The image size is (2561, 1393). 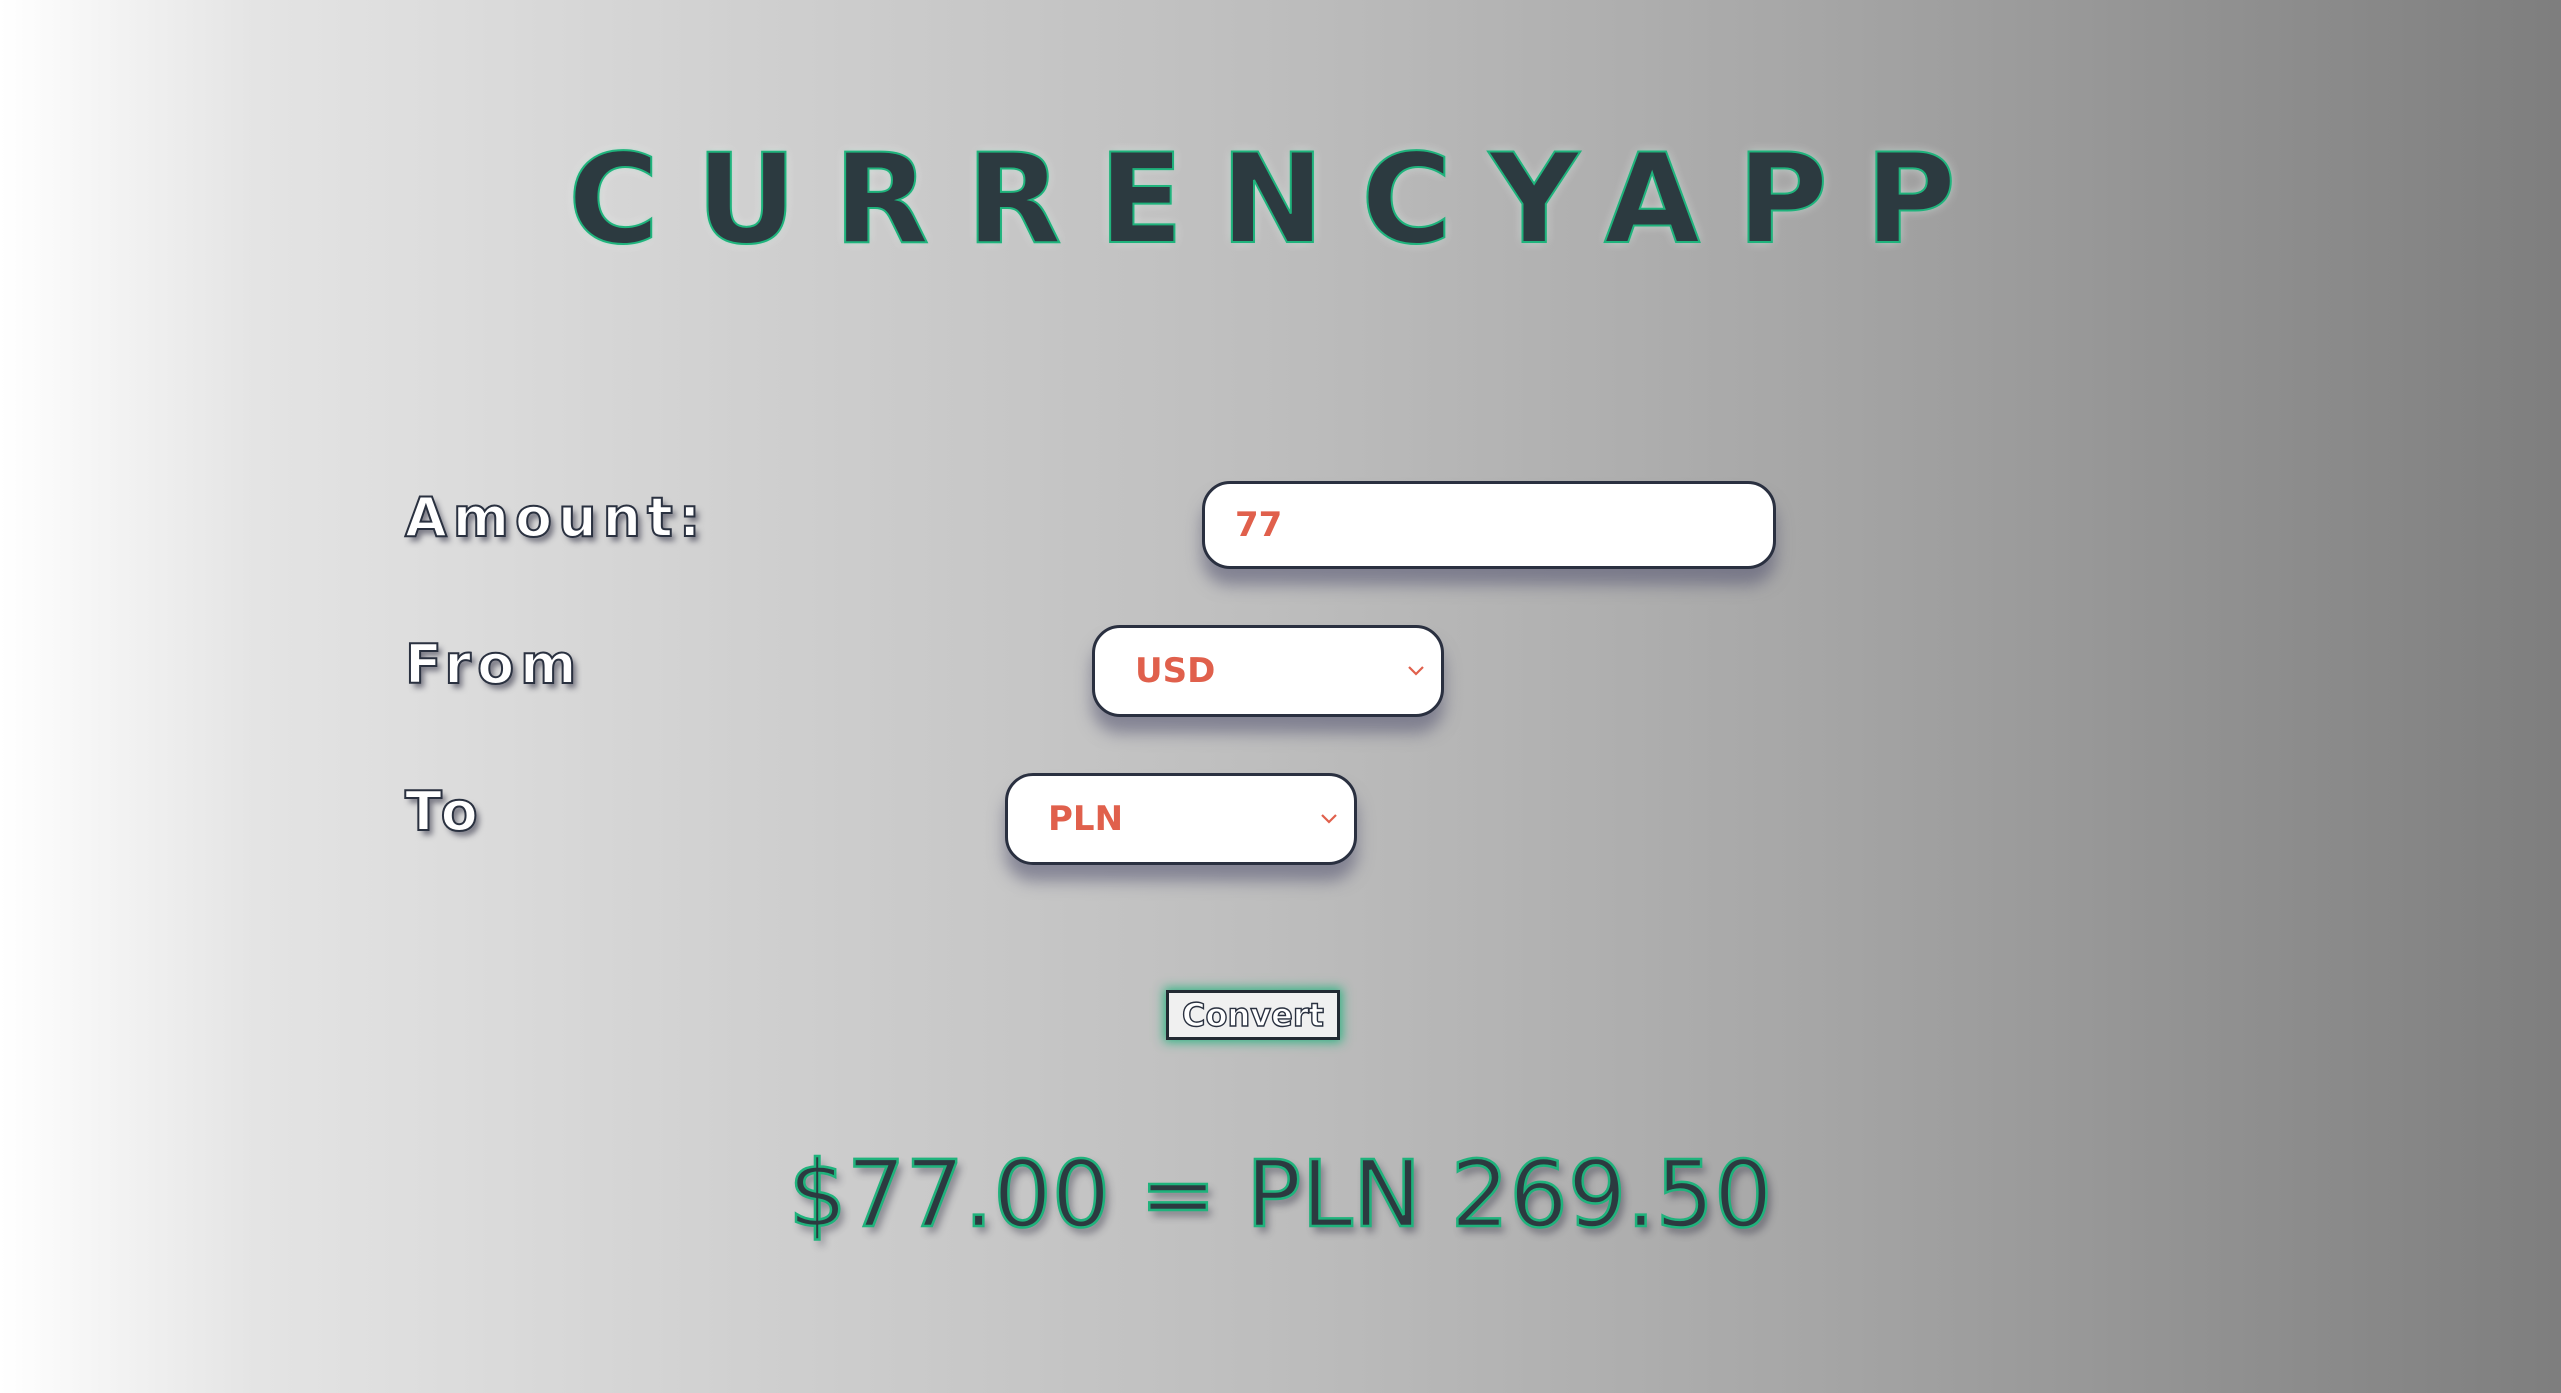 What do you see at coordinates (1181, 819) in the screenshot?
I see `to-currency-select: PLN` at bounding box center [1181, 819].